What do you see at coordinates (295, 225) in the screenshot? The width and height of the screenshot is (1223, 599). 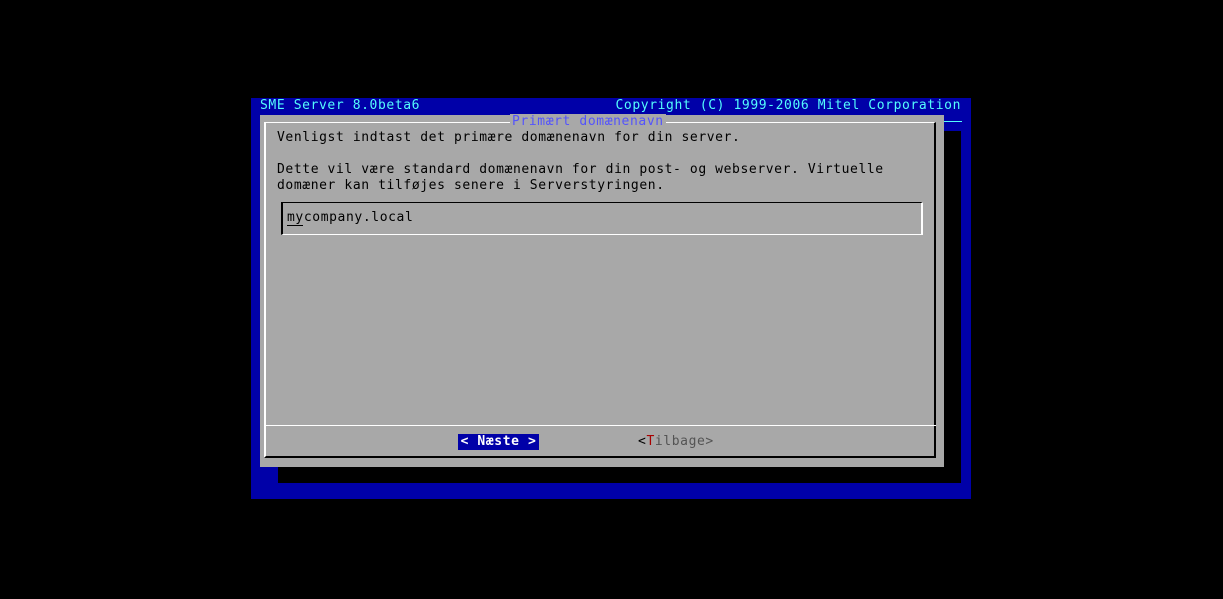 I see `text-cursor` at bounding box center [295, 225].